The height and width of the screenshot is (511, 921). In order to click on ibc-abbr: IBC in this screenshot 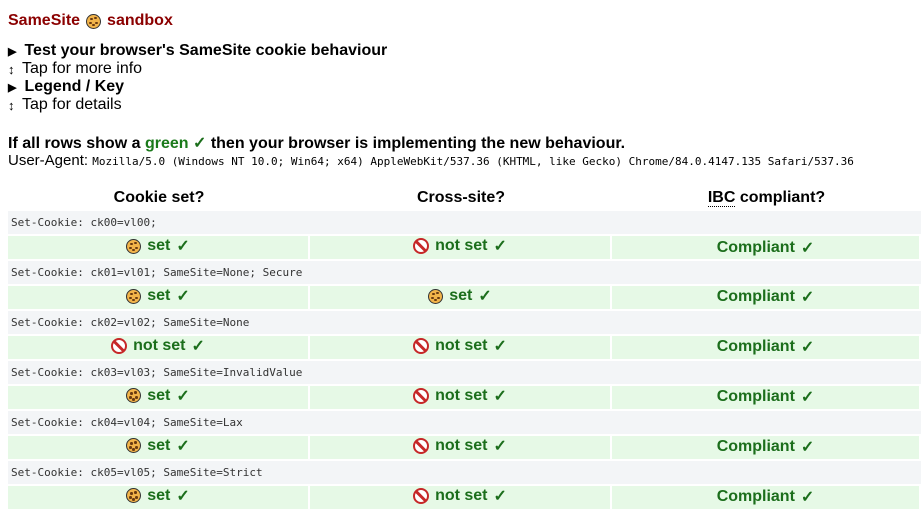, I will do `click(721, 198)`.